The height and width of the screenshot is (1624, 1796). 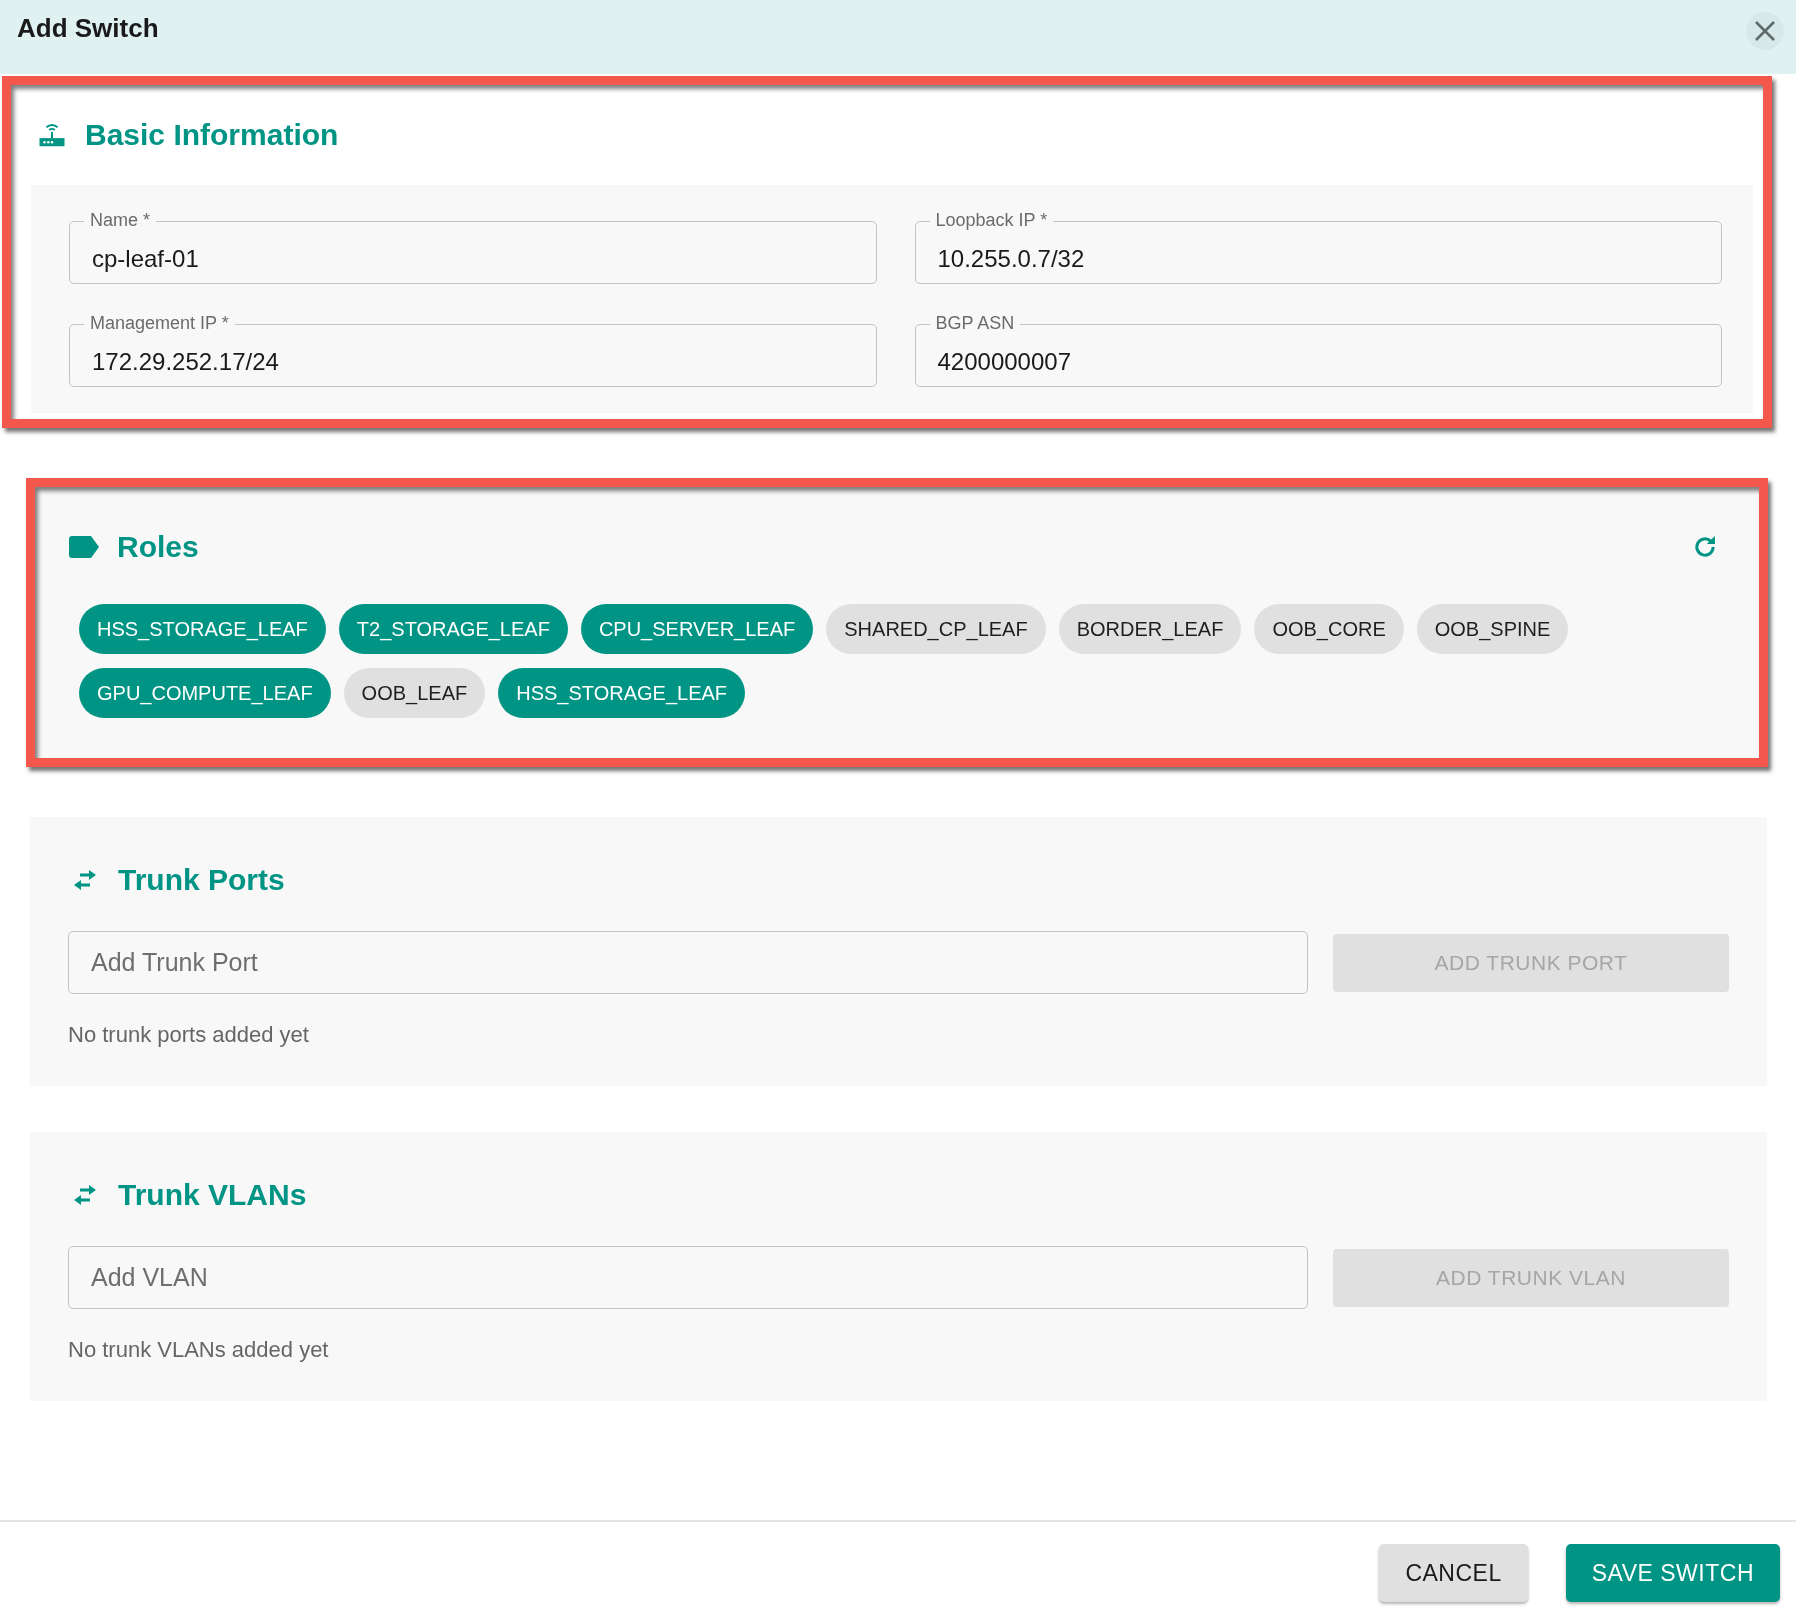 What do you see at coordinates (1672, 1573) in the screenshot?
I see `save-button: SAVE SWITCH` at bounding box center [1672, 1573].